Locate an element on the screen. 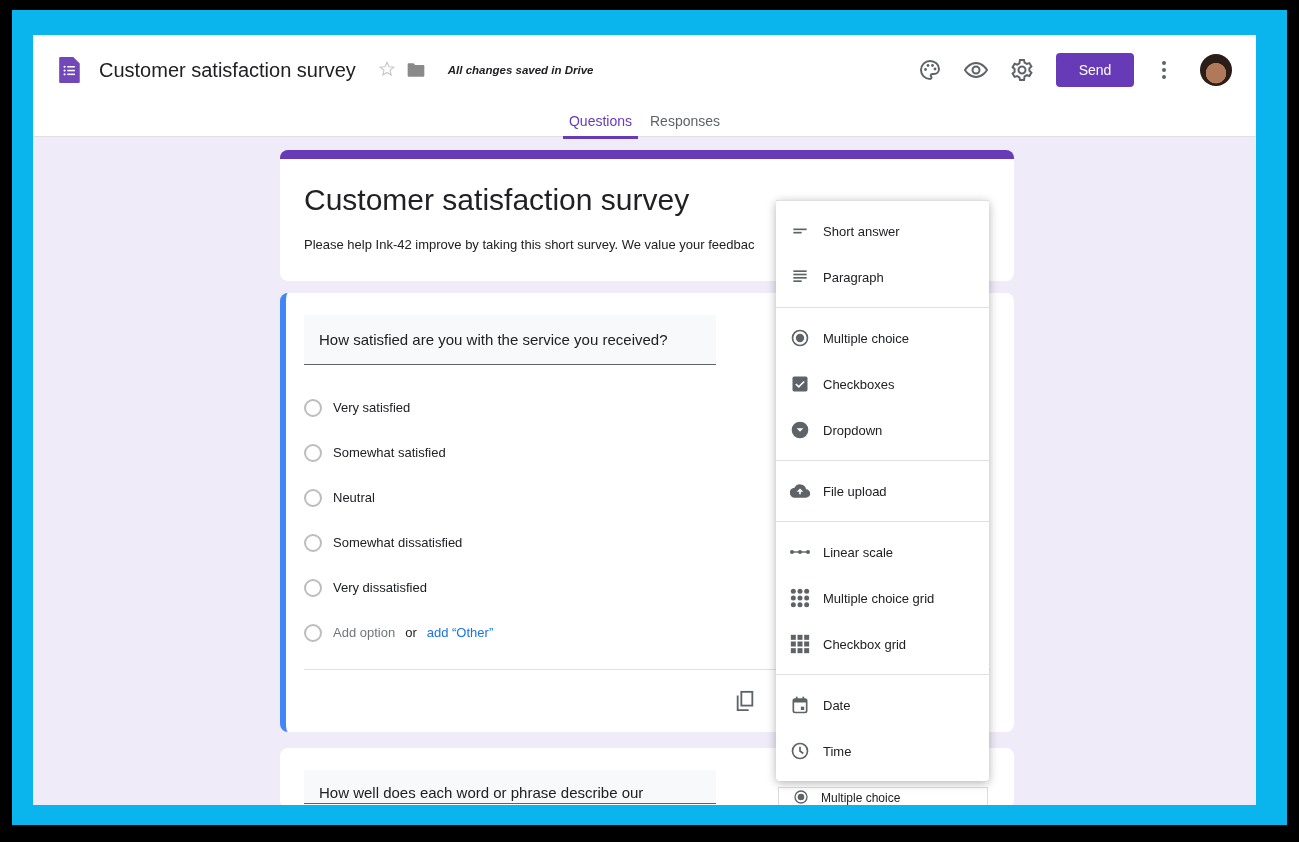 The height and width of the screenshot is (842, 1299). menu-item: Date is located at coordinates (882, 705).